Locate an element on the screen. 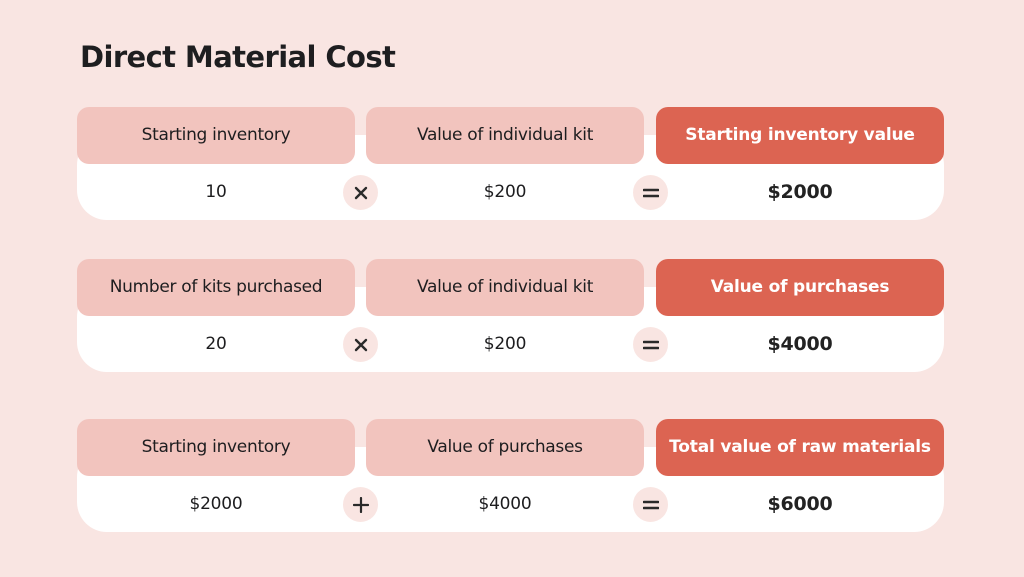 Image resolution: width=1024 pixels, height=577 pixels. value-operand-a: 20 is located at coordinates (216, 344).